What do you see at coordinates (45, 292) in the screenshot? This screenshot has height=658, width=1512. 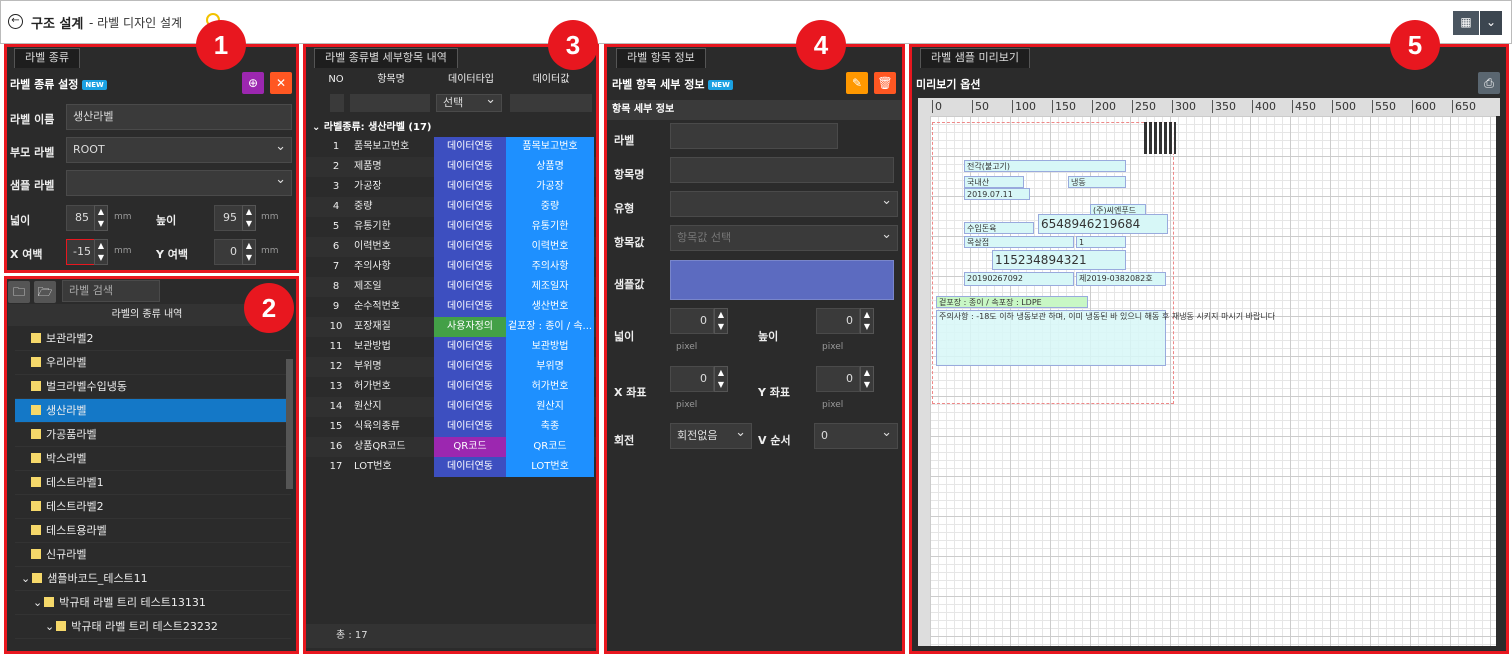 I see `open-folder-icon: 🗁` at bounding box center [45, 292].